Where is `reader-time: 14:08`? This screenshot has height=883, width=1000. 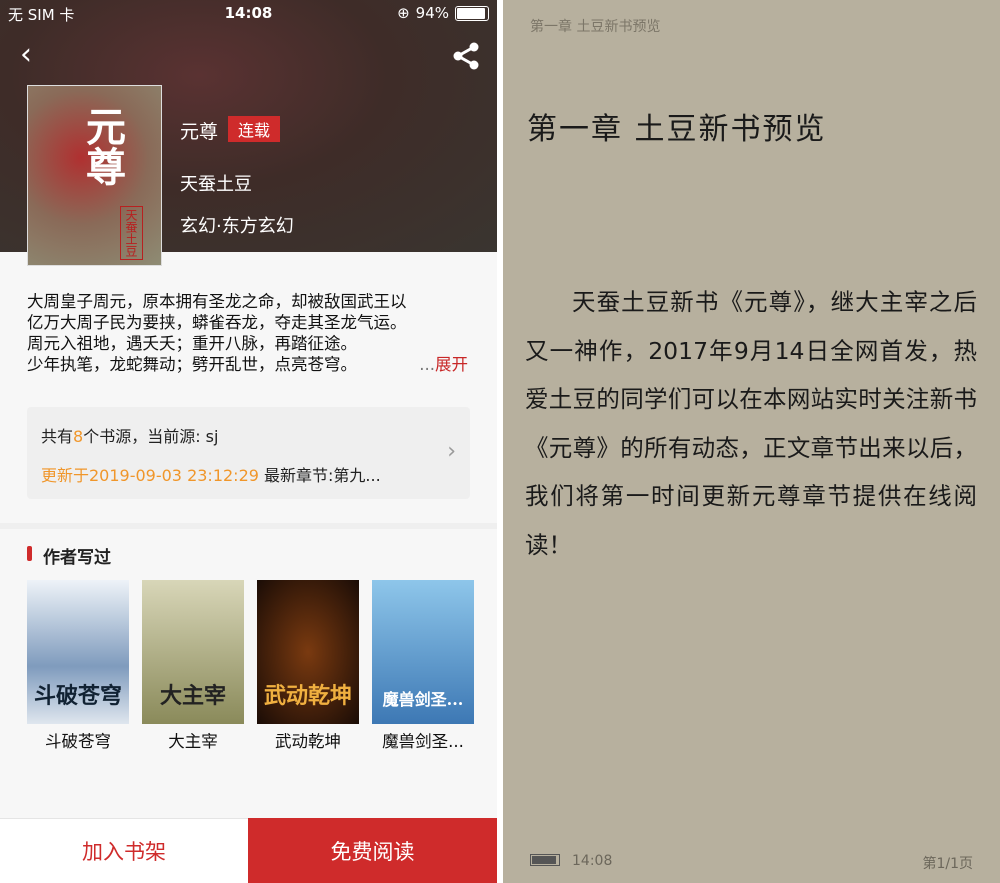 reader-time: 14:08 is located at coordinates (592, 861).